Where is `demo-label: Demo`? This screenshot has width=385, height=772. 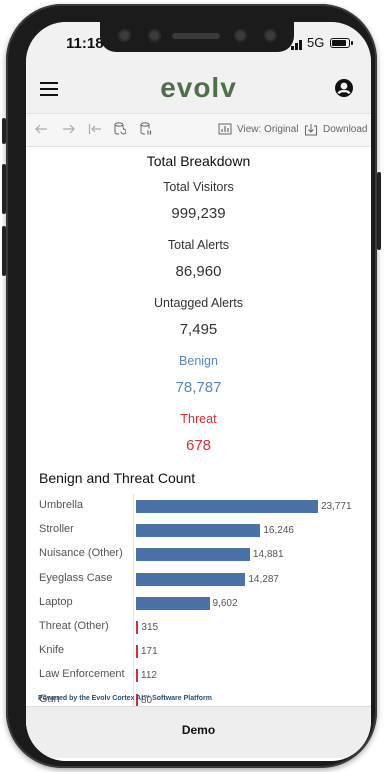 demo-label: Demo is located at coordinates (198, 730).